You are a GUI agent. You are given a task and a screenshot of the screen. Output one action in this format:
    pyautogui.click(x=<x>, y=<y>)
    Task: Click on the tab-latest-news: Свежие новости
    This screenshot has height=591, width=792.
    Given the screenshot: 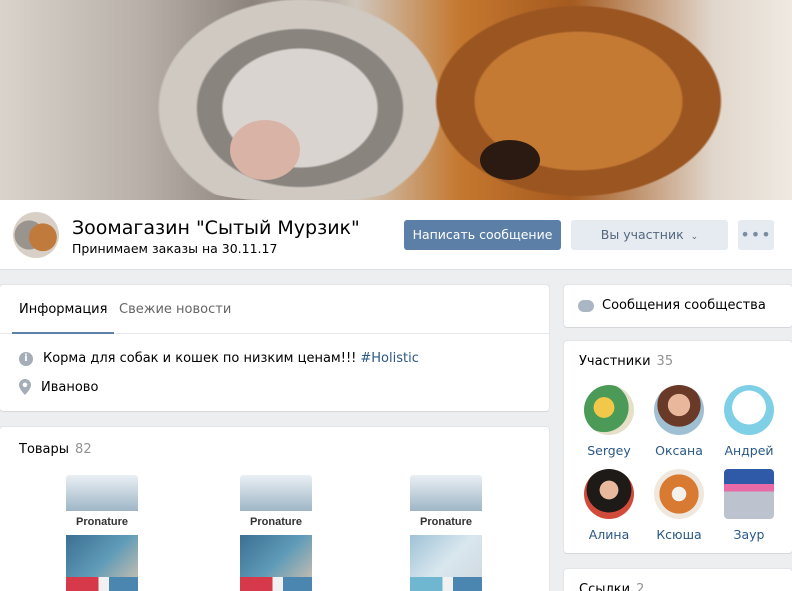 What is the action you would take?
    pyautogui.click(x=175, y=309)
    